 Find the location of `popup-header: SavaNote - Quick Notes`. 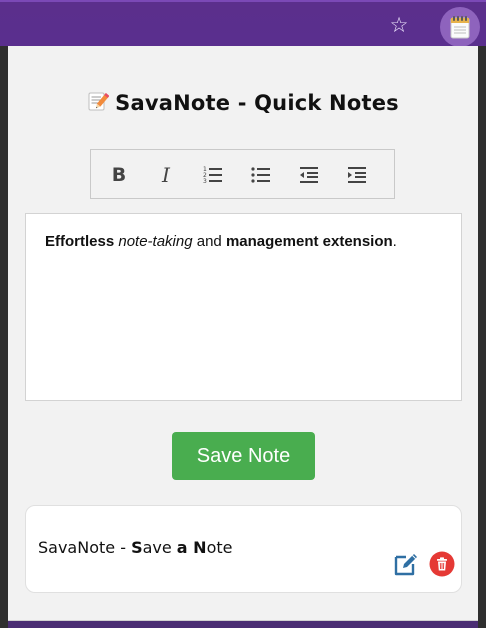

popup-header: SavaNote - Quick Notes is located at coordinates (243, 103).